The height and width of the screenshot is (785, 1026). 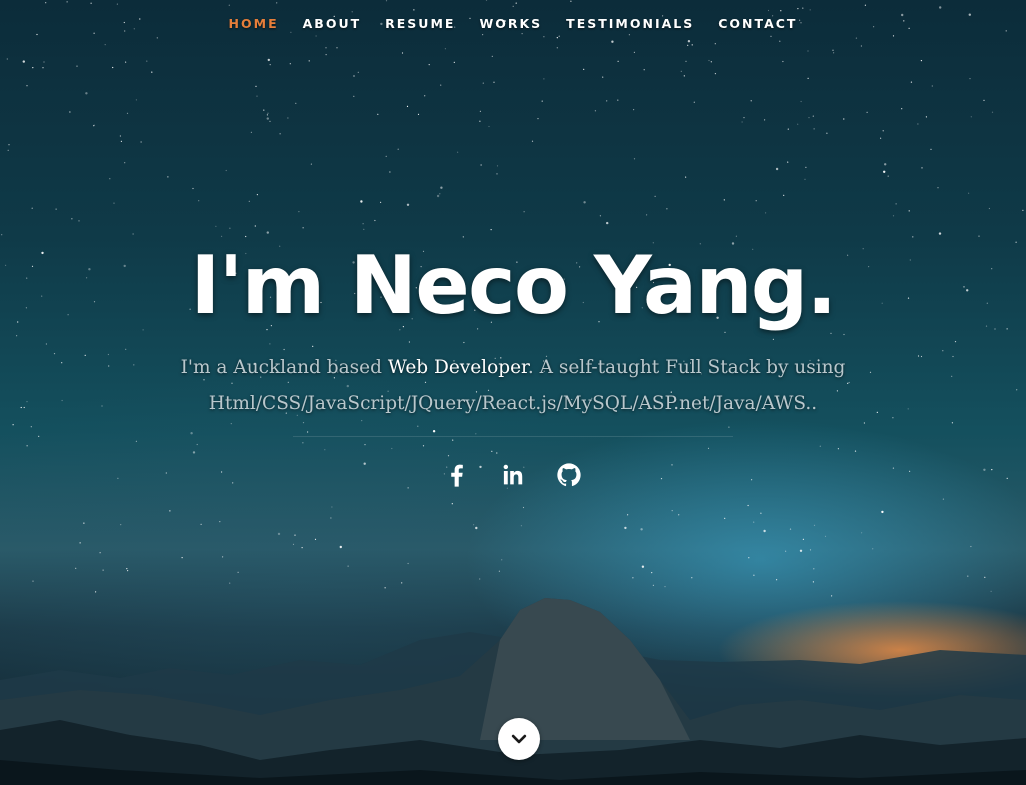 I want to click on scroll-down-button, so click(x=519, y=739).